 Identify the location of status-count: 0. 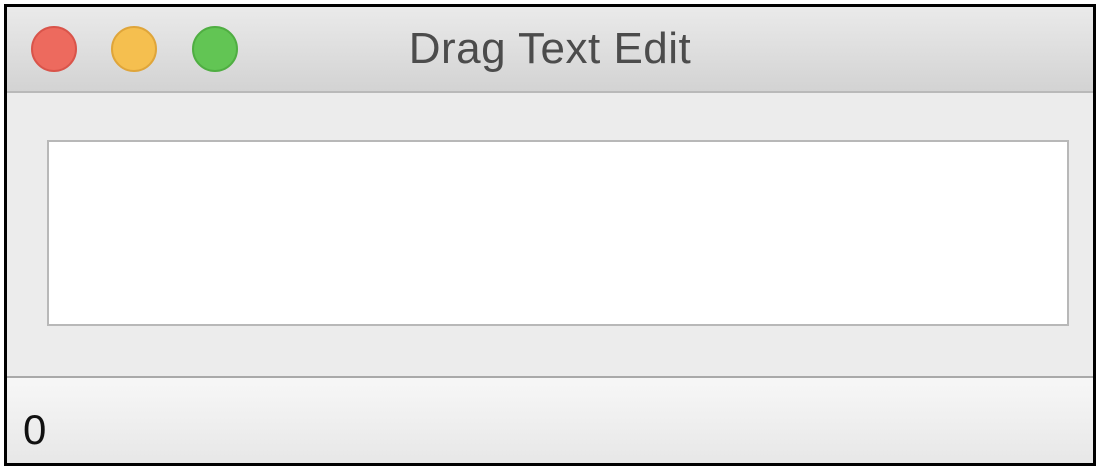
(35, 429).